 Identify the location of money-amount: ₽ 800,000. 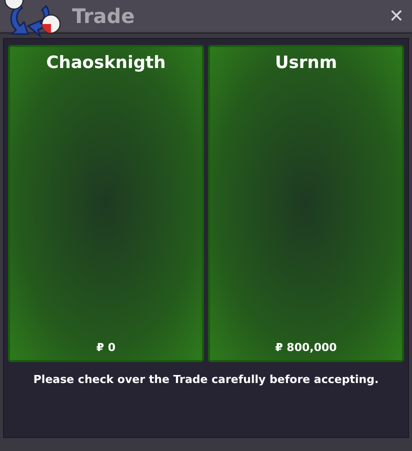
(306, 348).